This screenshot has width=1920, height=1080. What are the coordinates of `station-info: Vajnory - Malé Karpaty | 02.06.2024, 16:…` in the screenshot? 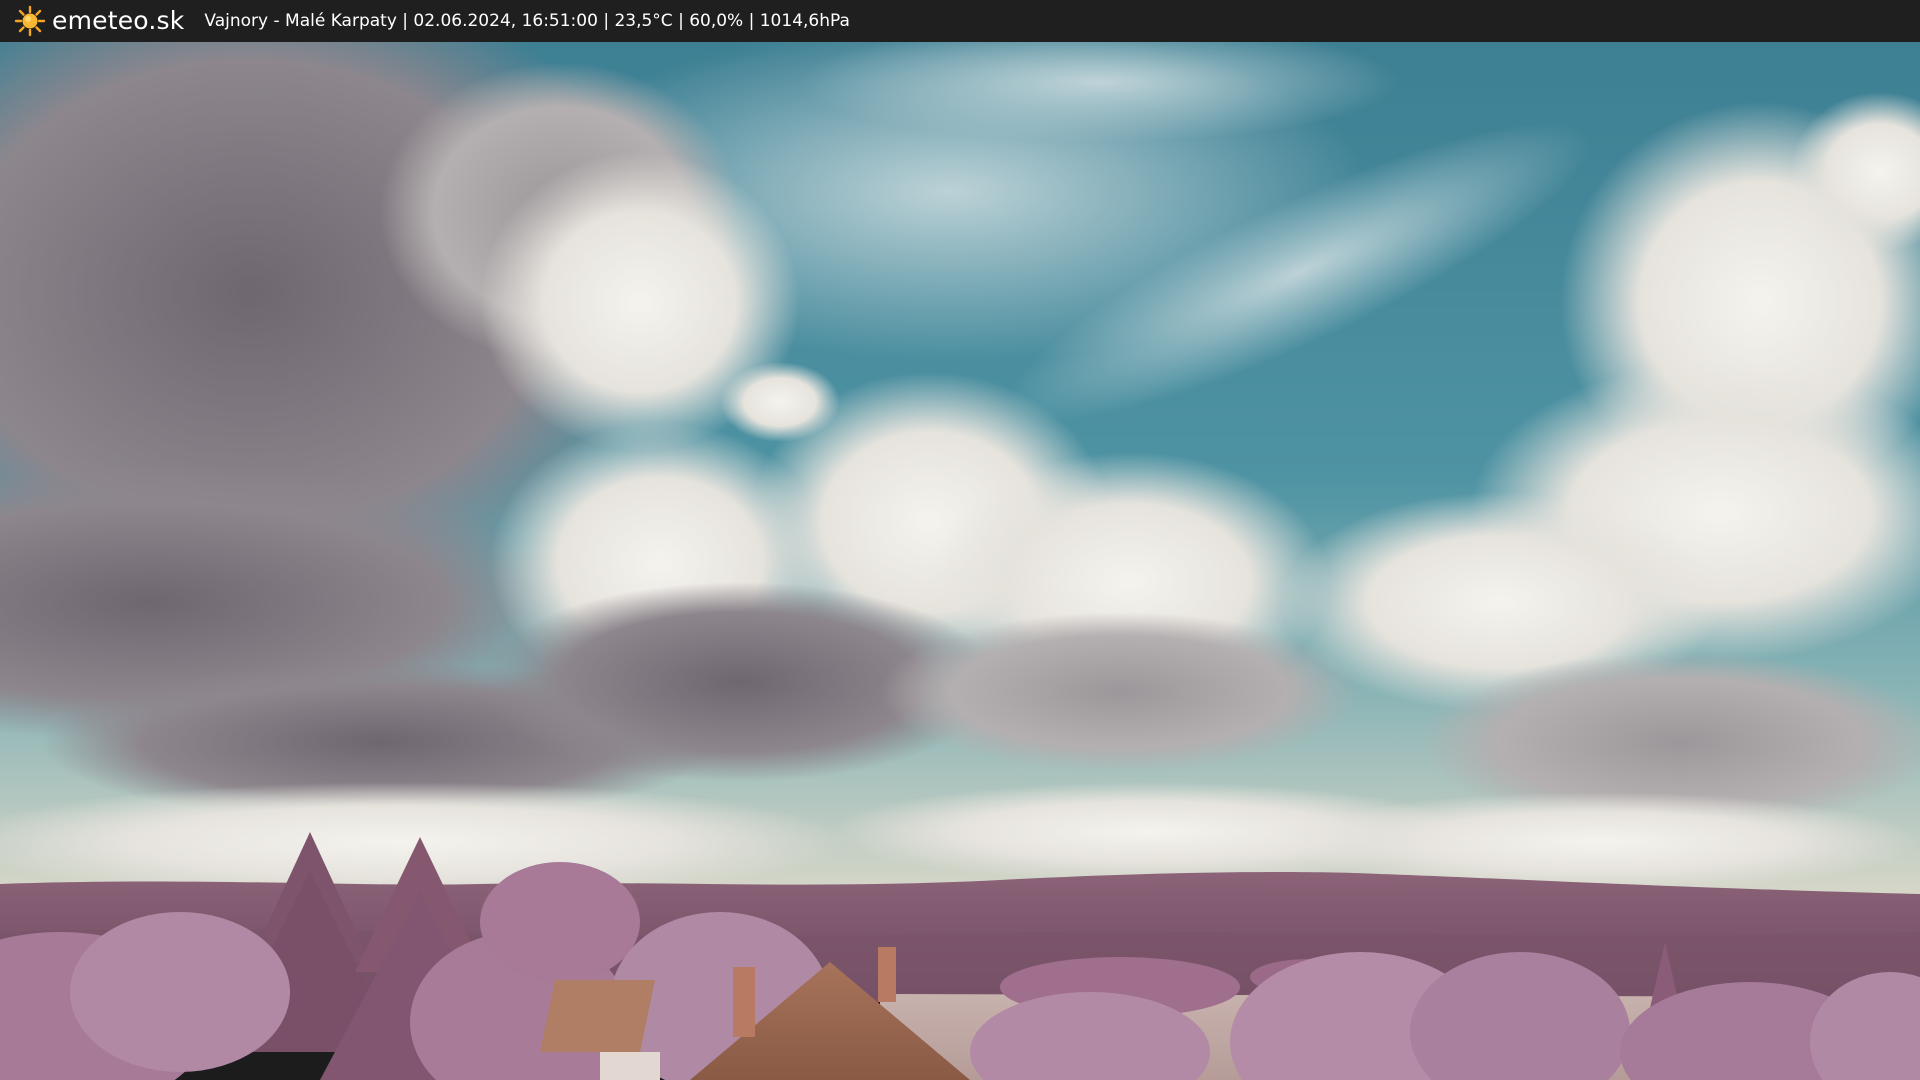 It's located at (527, 21).